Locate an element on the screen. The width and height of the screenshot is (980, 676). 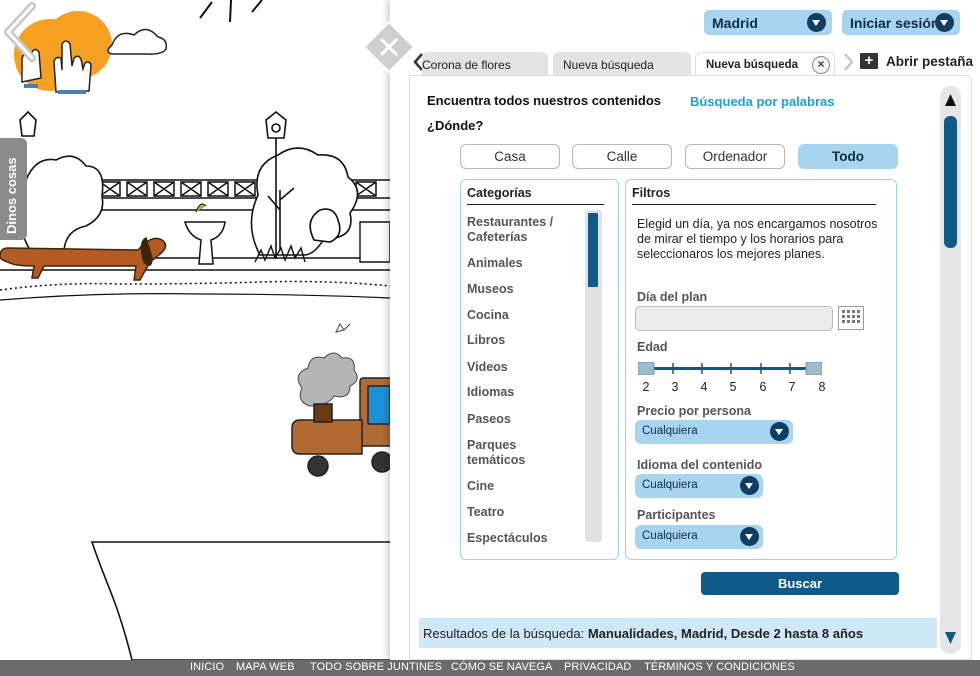
close-tab-icon: × is located at coordinates (821, 65).